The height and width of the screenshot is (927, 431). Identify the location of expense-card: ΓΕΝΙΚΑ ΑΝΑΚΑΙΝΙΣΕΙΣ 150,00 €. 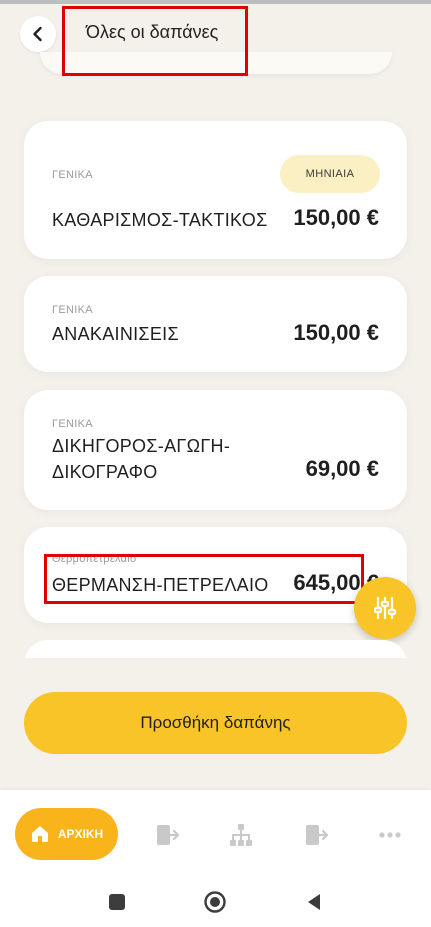
(215, 324).